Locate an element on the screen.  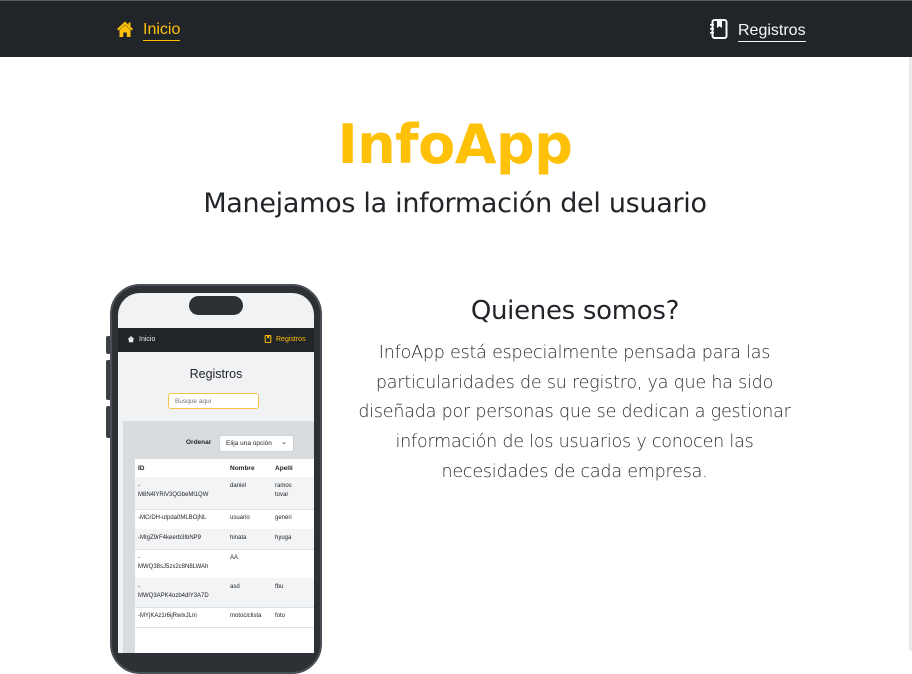
phone-notch is located at coordinates (216, 305).